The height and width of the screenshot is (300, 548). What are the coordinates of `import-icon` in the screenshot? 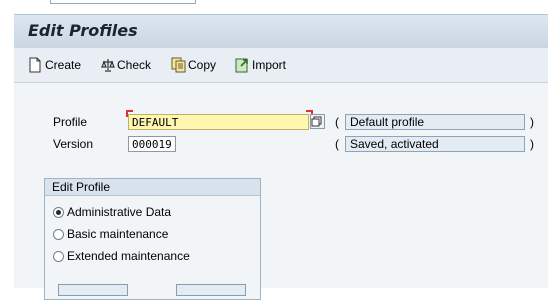 It's located at (242, 65).